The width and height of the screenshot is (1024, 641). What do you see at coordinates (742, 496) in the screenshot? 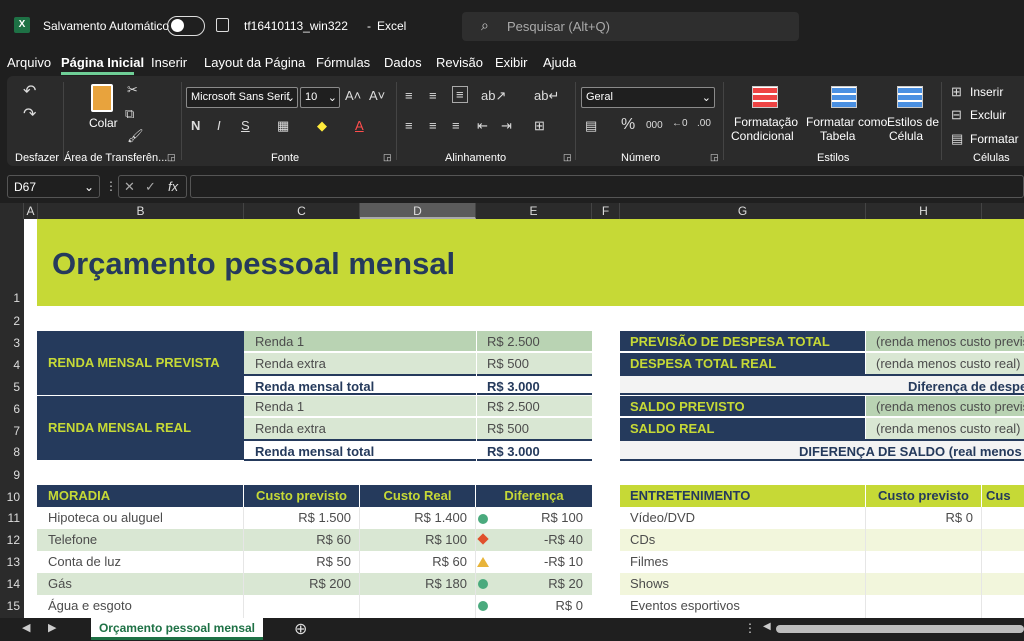
I see `entretenimento-header: ENTRETENIMENTO` at bounding box center [742, 496].